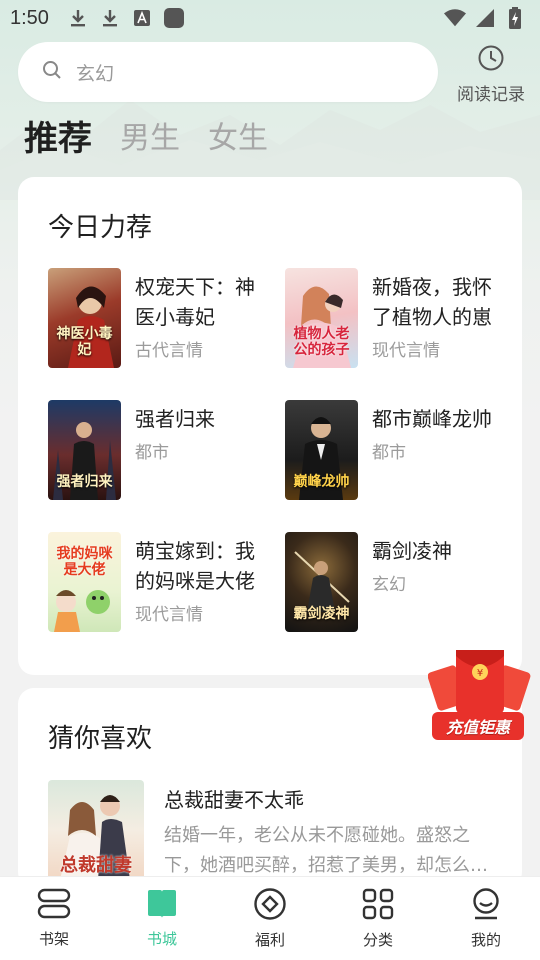 This screenshot has width=540, height=960. I want to click on nav-item-category: 分类, so click(378, 918).